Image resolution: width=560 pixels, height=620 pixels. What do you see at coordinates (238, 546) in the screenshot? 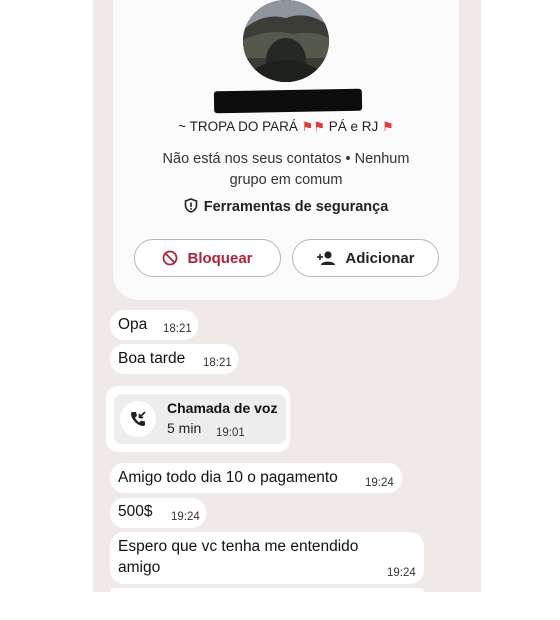
I see `message-text-line-1: Espero que vc tenha me entendido` at bounding box center [238, 546].